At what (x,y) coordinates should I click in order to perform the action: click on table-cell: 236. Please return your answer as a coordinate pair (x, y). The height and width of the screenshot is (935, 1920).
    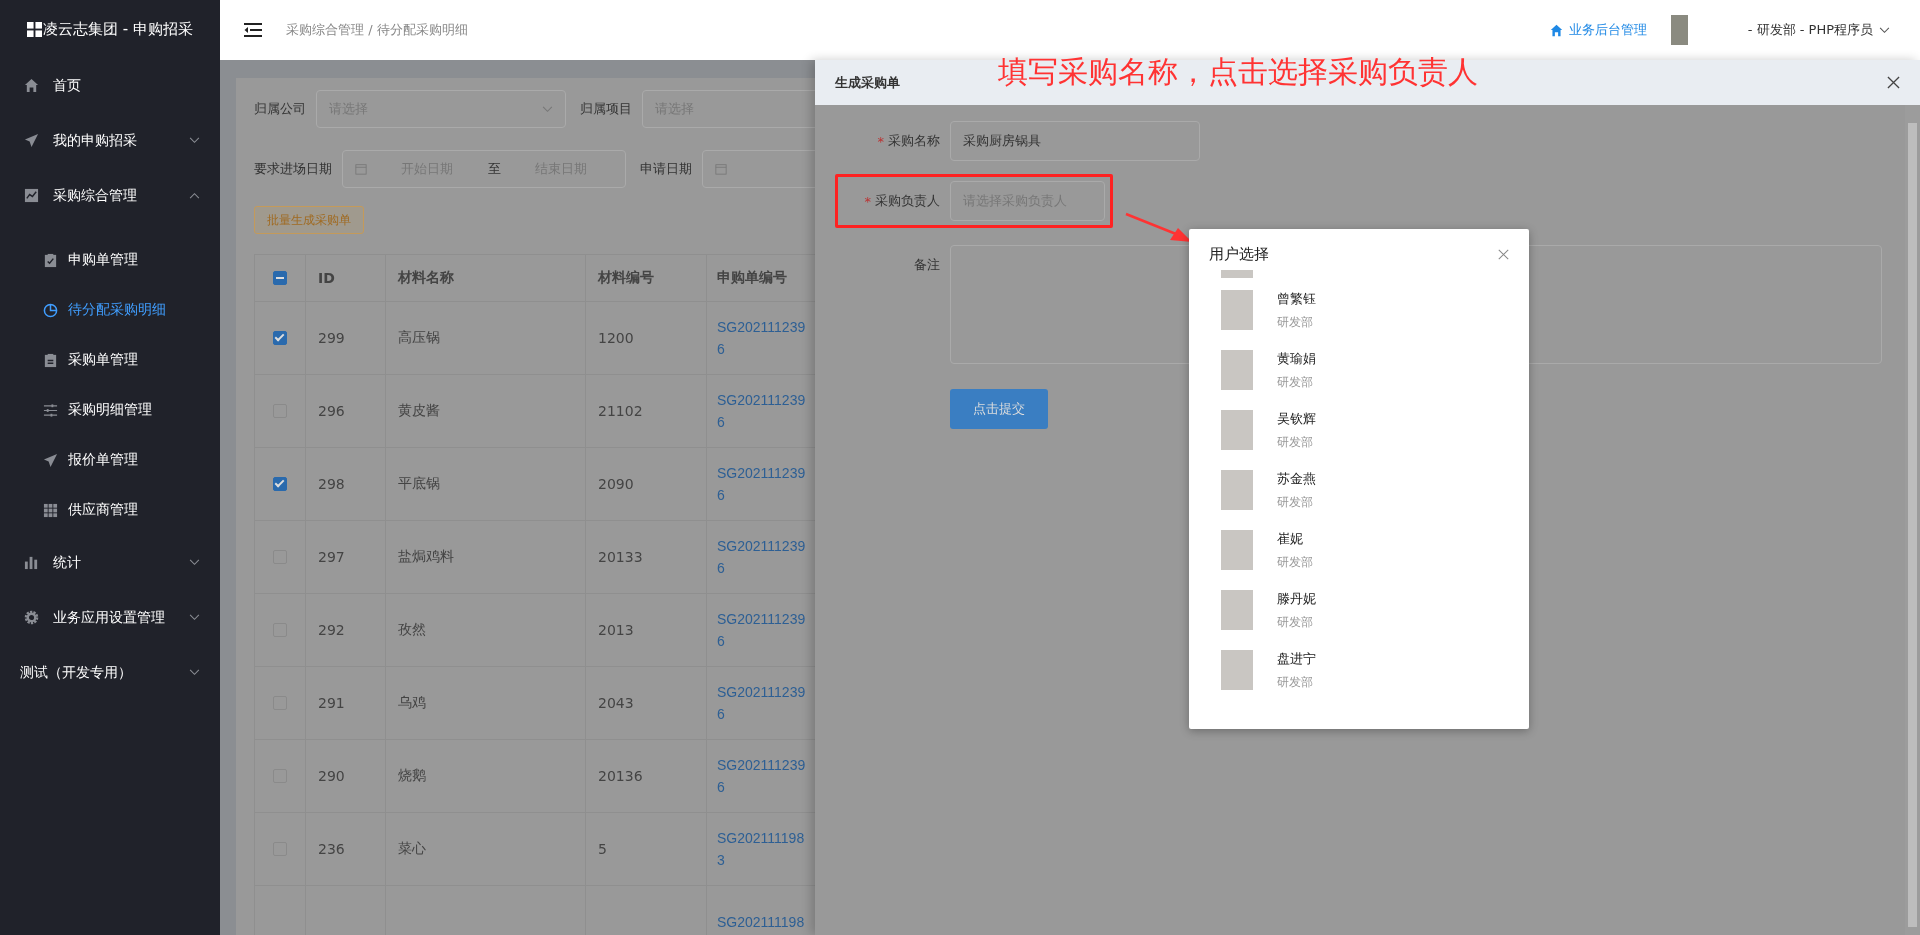
    Looking at the image, I should click on (331, 849).